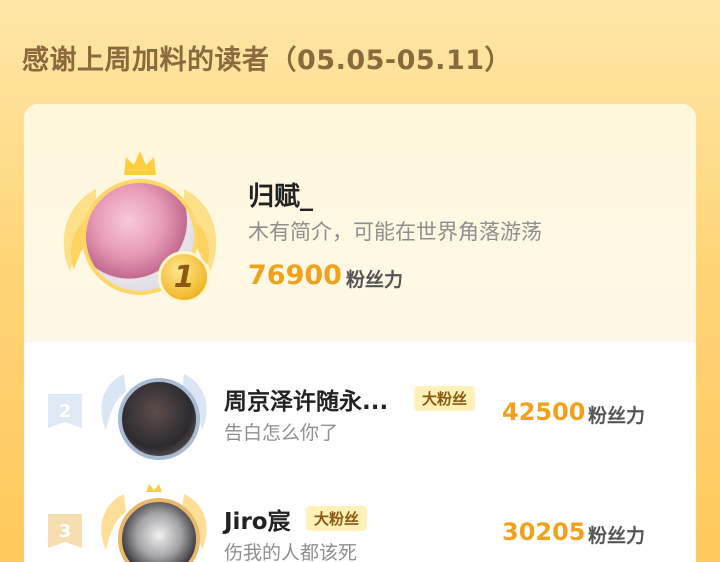 The width and height of the screenshot is (720, 562). I want to click on top-reader-score-unit: 粉丝力, so click(375, 280).